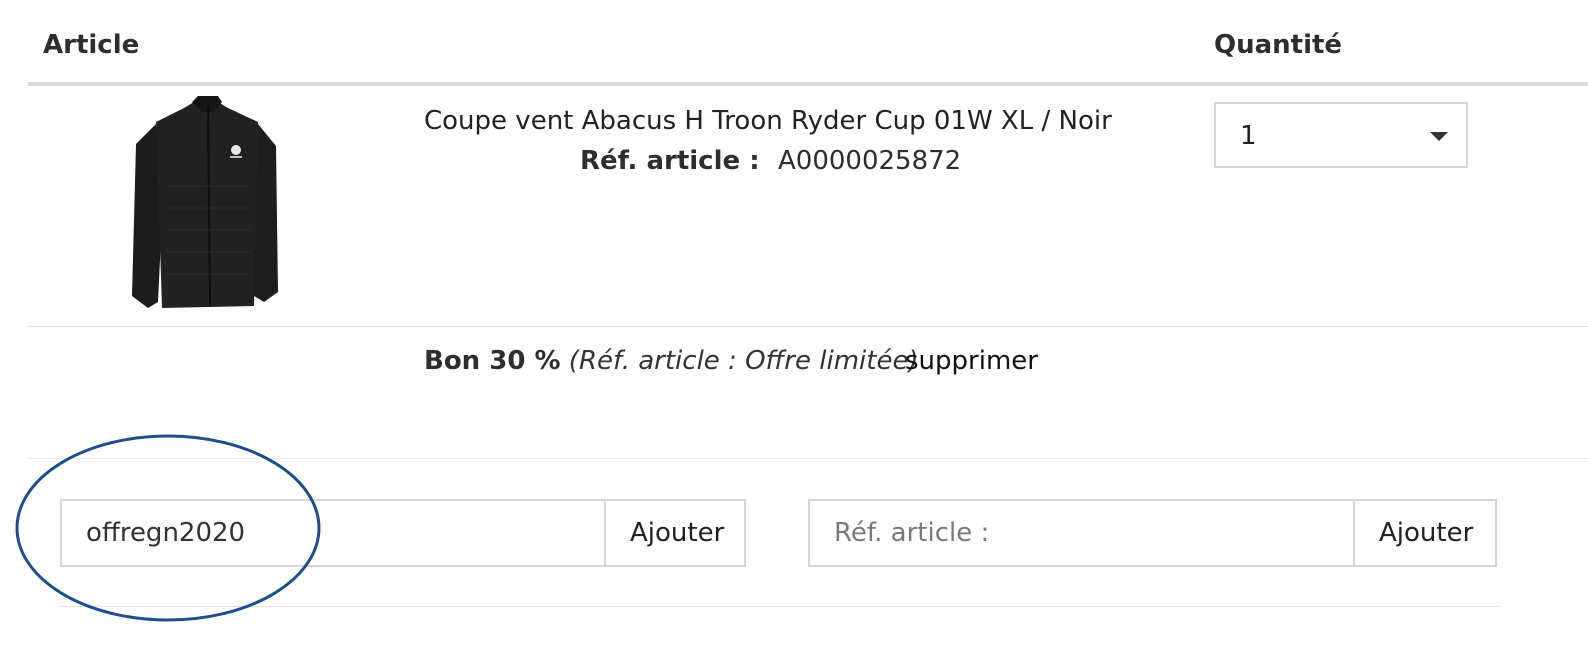  Describe the element at coordinates (1439, 136) in the screenshot. I see `caret-down-icon` at that location.